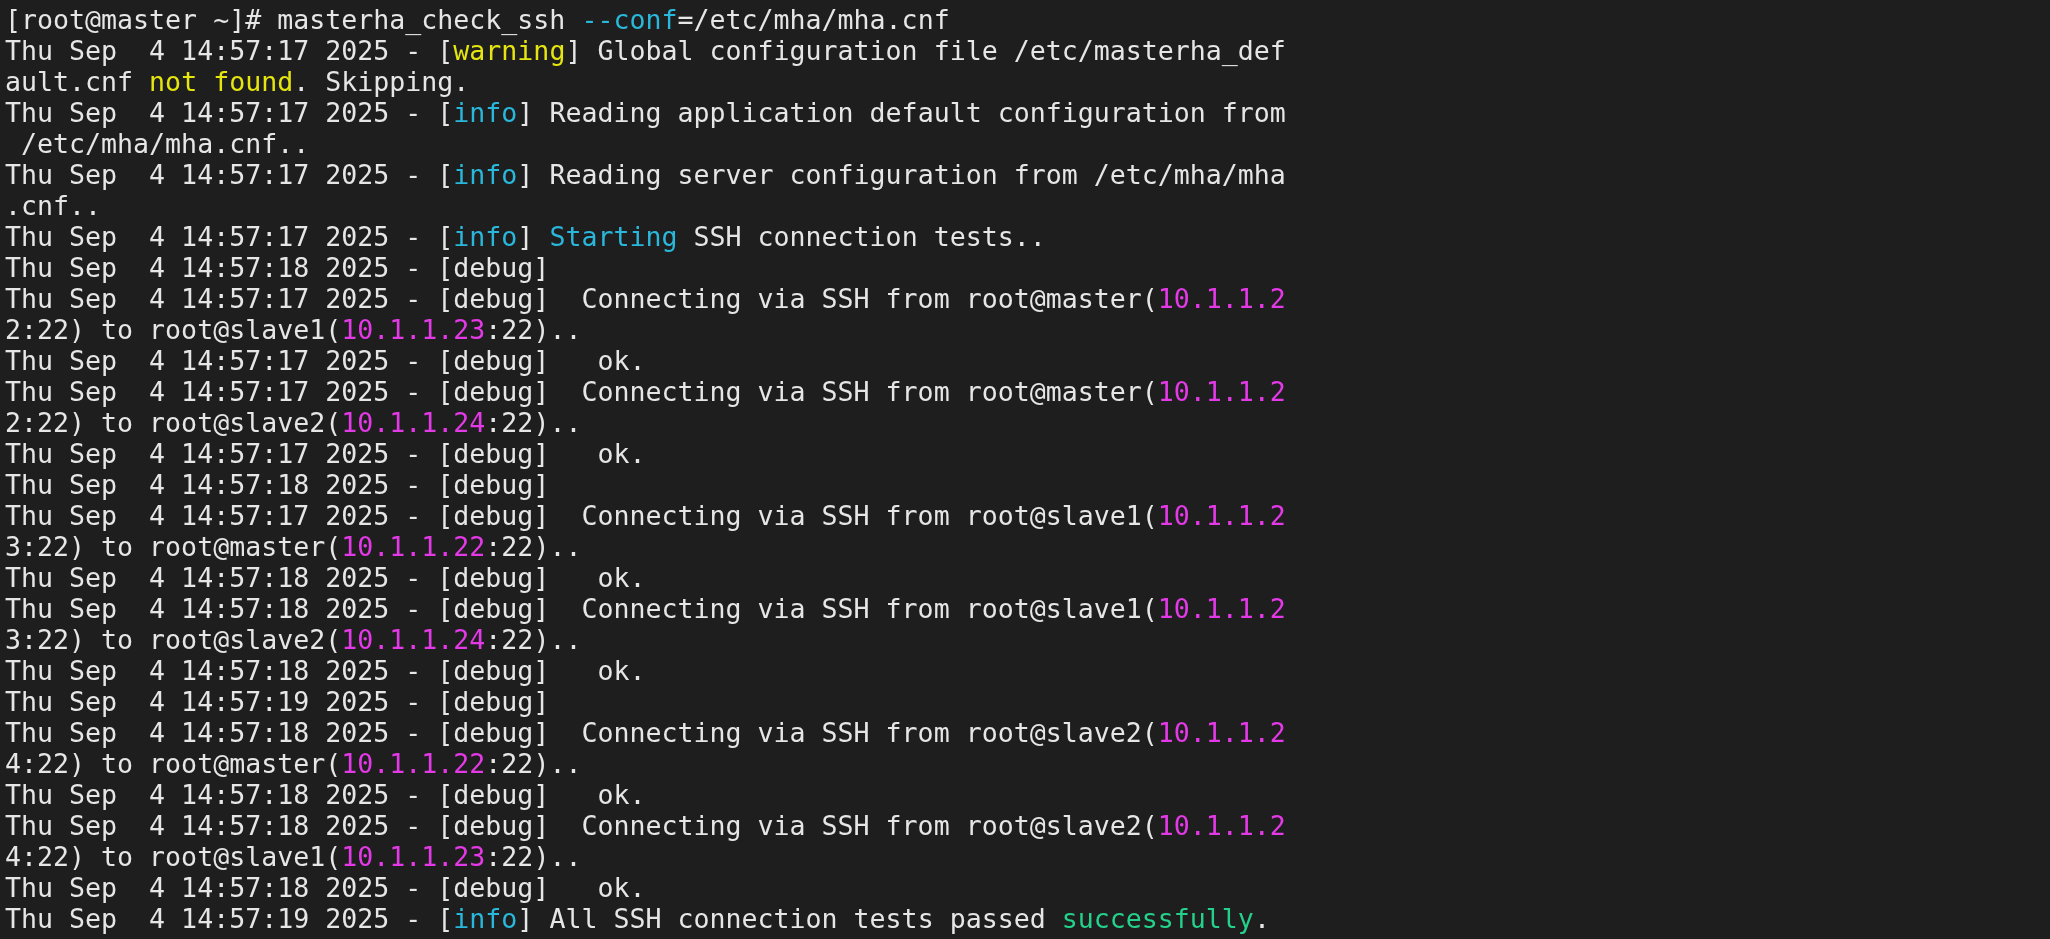 This screenshot has height=939, width=2050. What do you see at coordinates (293, 546) in the screenshot?
I see `terminal-line: 3:22) to root@master(10.1.1.22:22)..` at bounding box center [293, 546].